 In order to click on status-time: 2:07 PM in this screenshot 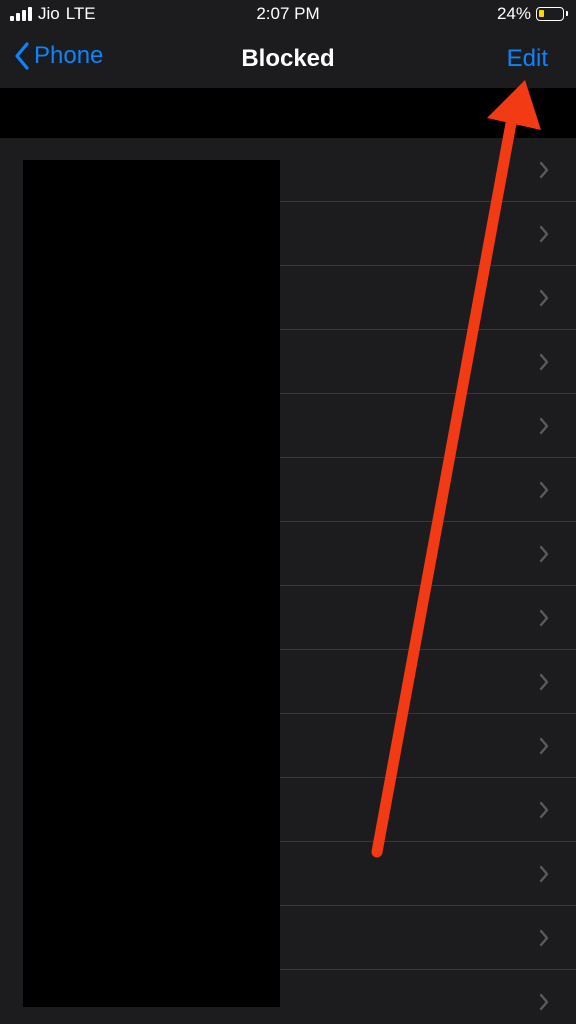, I will do `click(288, 13)`.